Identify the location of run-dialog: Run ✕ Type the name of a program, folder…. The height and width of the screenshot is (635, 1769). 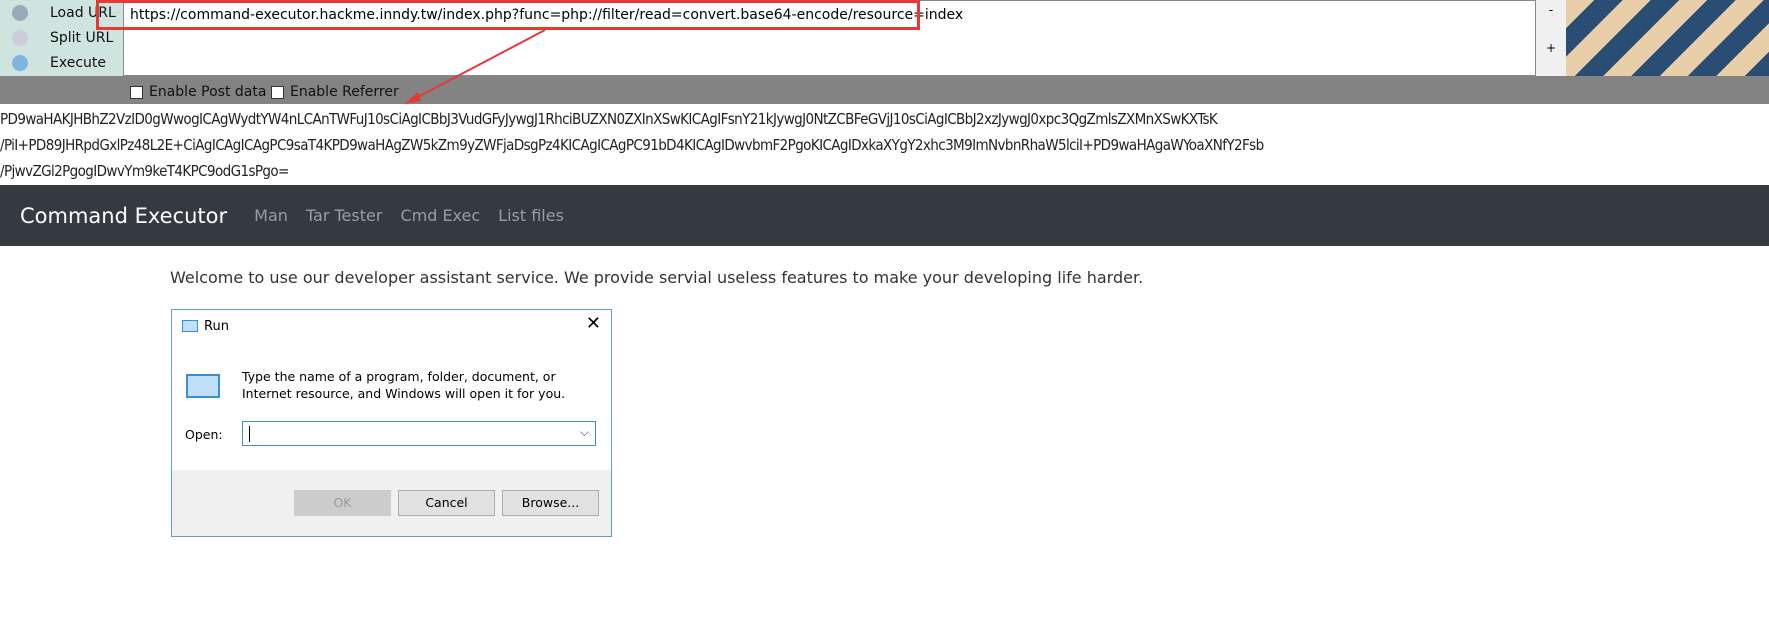
(391, 423).